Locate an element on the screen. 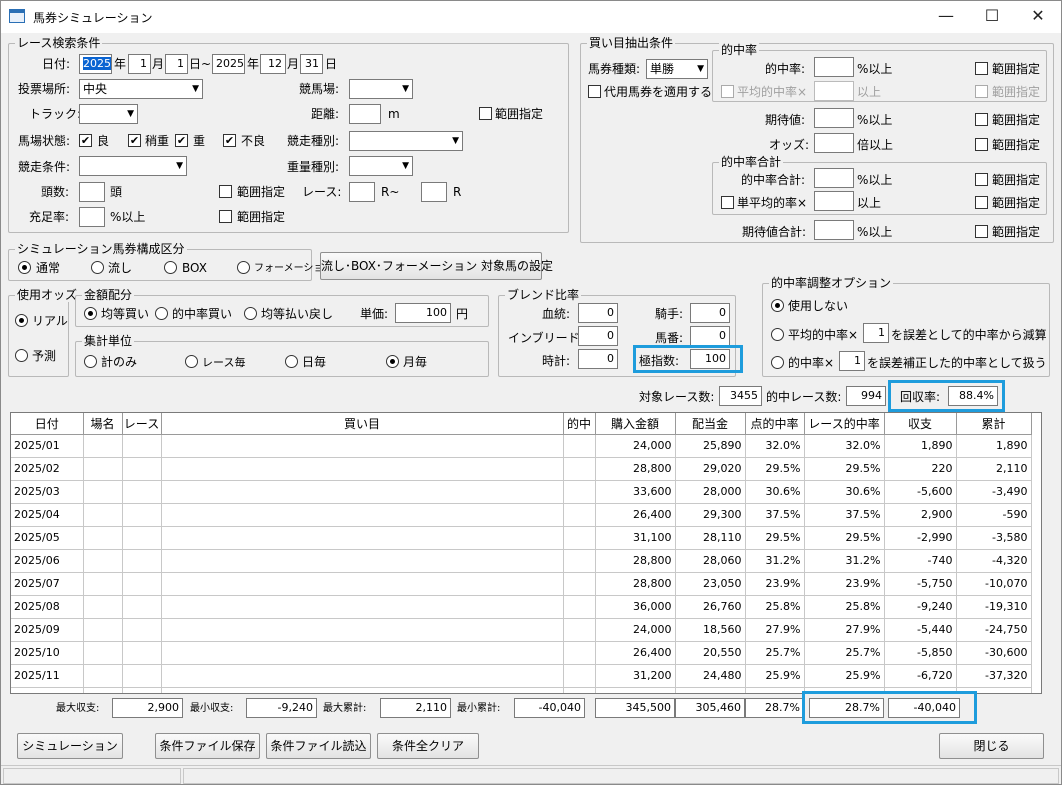  expected-input is located at coordinates (834, 118).